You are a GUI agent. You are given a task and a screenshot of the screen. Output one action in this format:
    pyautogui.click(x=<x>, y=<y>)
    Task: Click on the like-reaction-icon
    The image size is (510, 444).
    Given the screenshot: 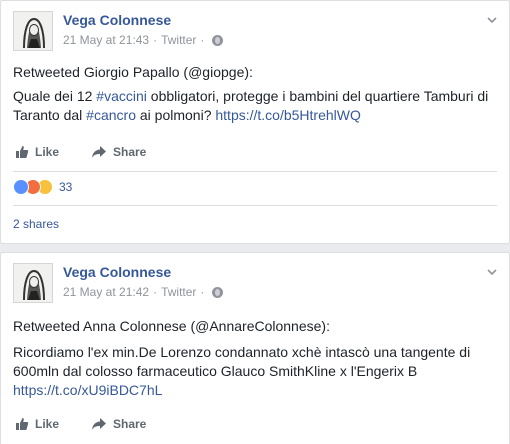 What is the action you would take?
    pyautogui.click(x=21, y=187)
    